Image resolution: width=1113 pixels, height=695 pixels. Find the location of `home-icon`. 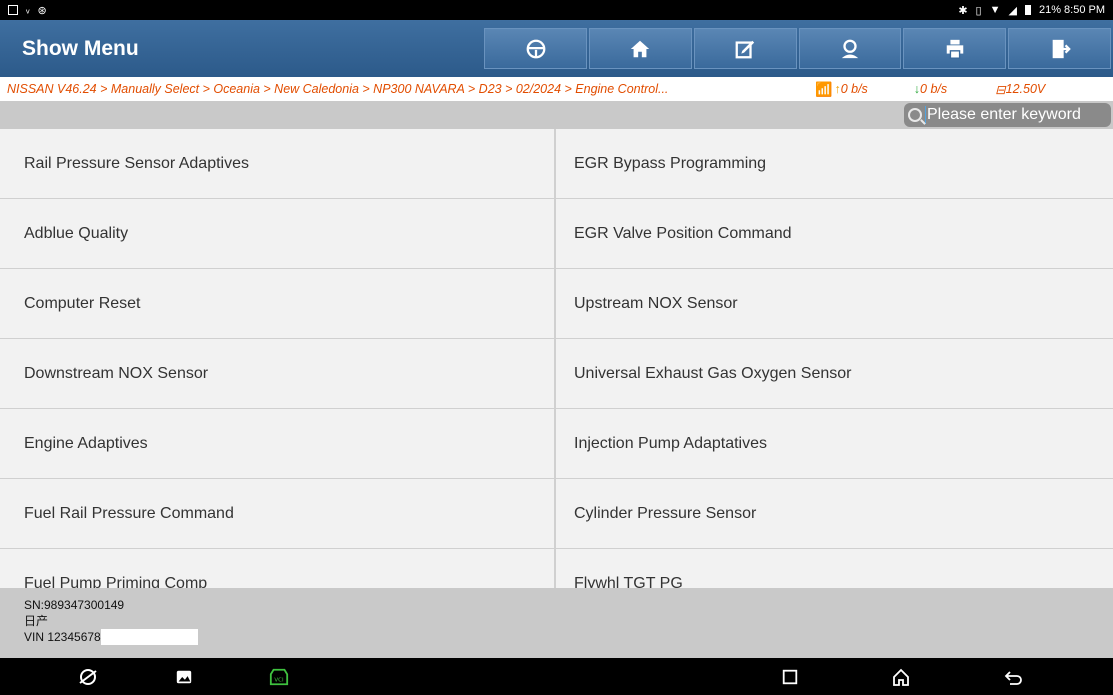

home-icon is located at coordinates (640, 48).